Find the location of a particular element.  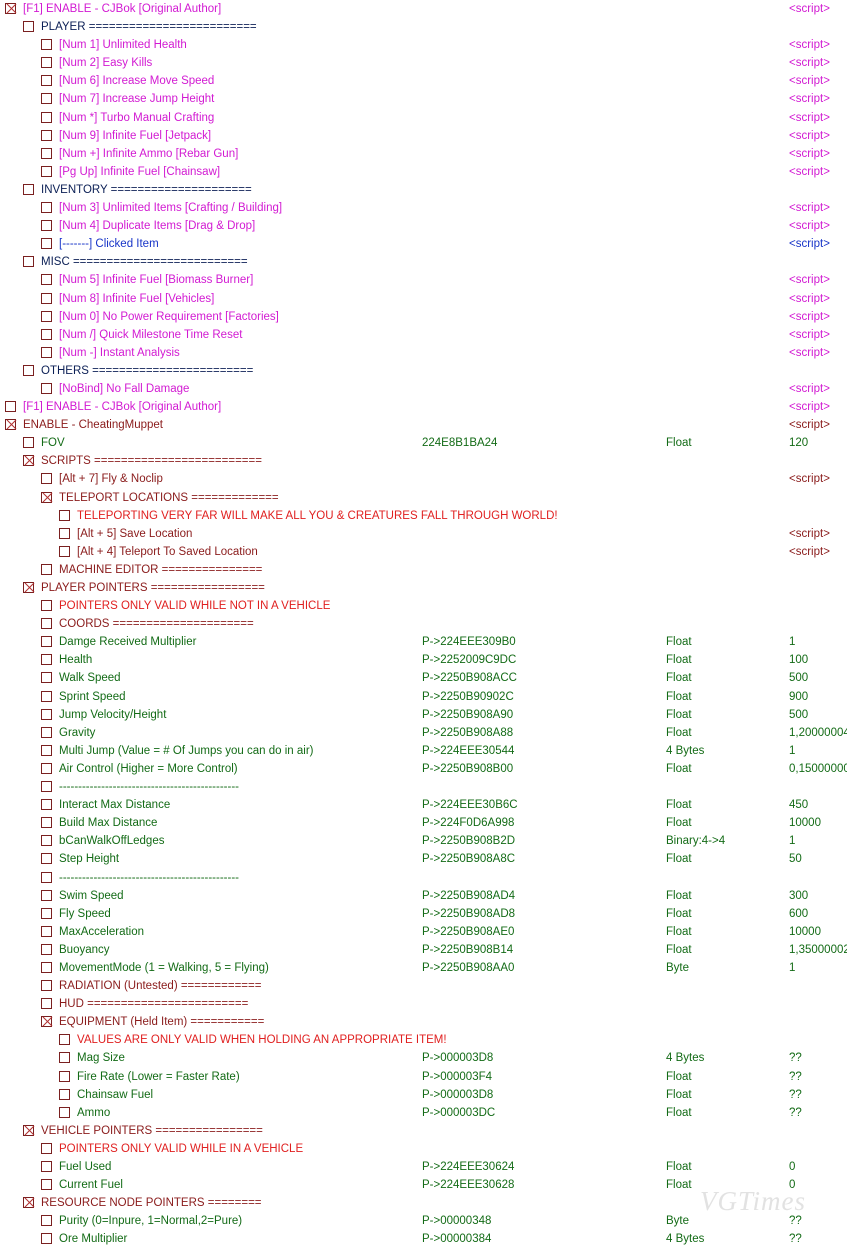

table-row: RADIATION (Untested) ============ is located at coordinates (423, 986).